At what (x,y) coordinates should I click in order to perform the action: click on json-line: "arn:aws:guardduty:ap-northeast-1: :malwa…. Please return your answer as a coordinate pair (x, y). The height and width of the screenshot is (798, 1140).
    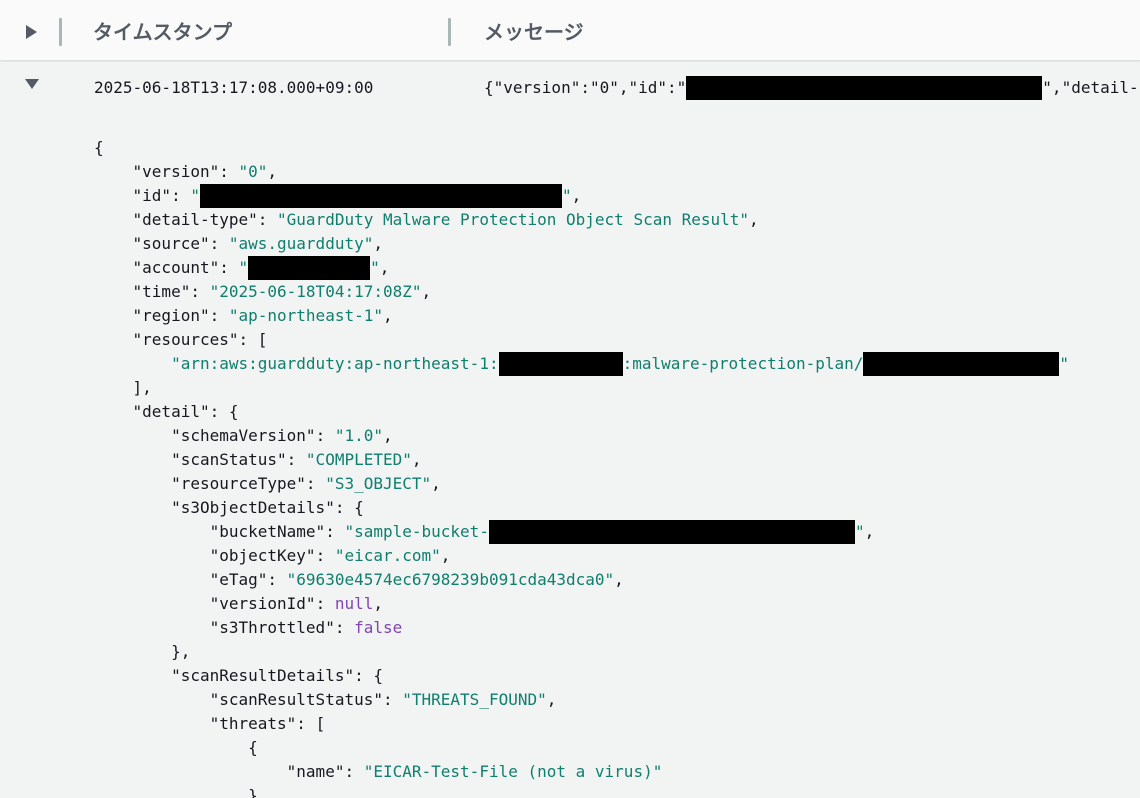
    Looking at the image, I should click on (617, 364).